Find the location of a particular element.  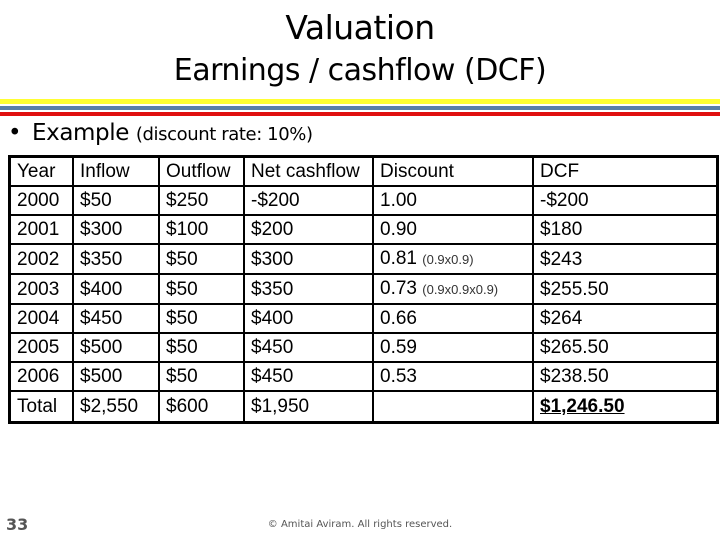

total-outflow: $600 is located at coordinates (201, 407).